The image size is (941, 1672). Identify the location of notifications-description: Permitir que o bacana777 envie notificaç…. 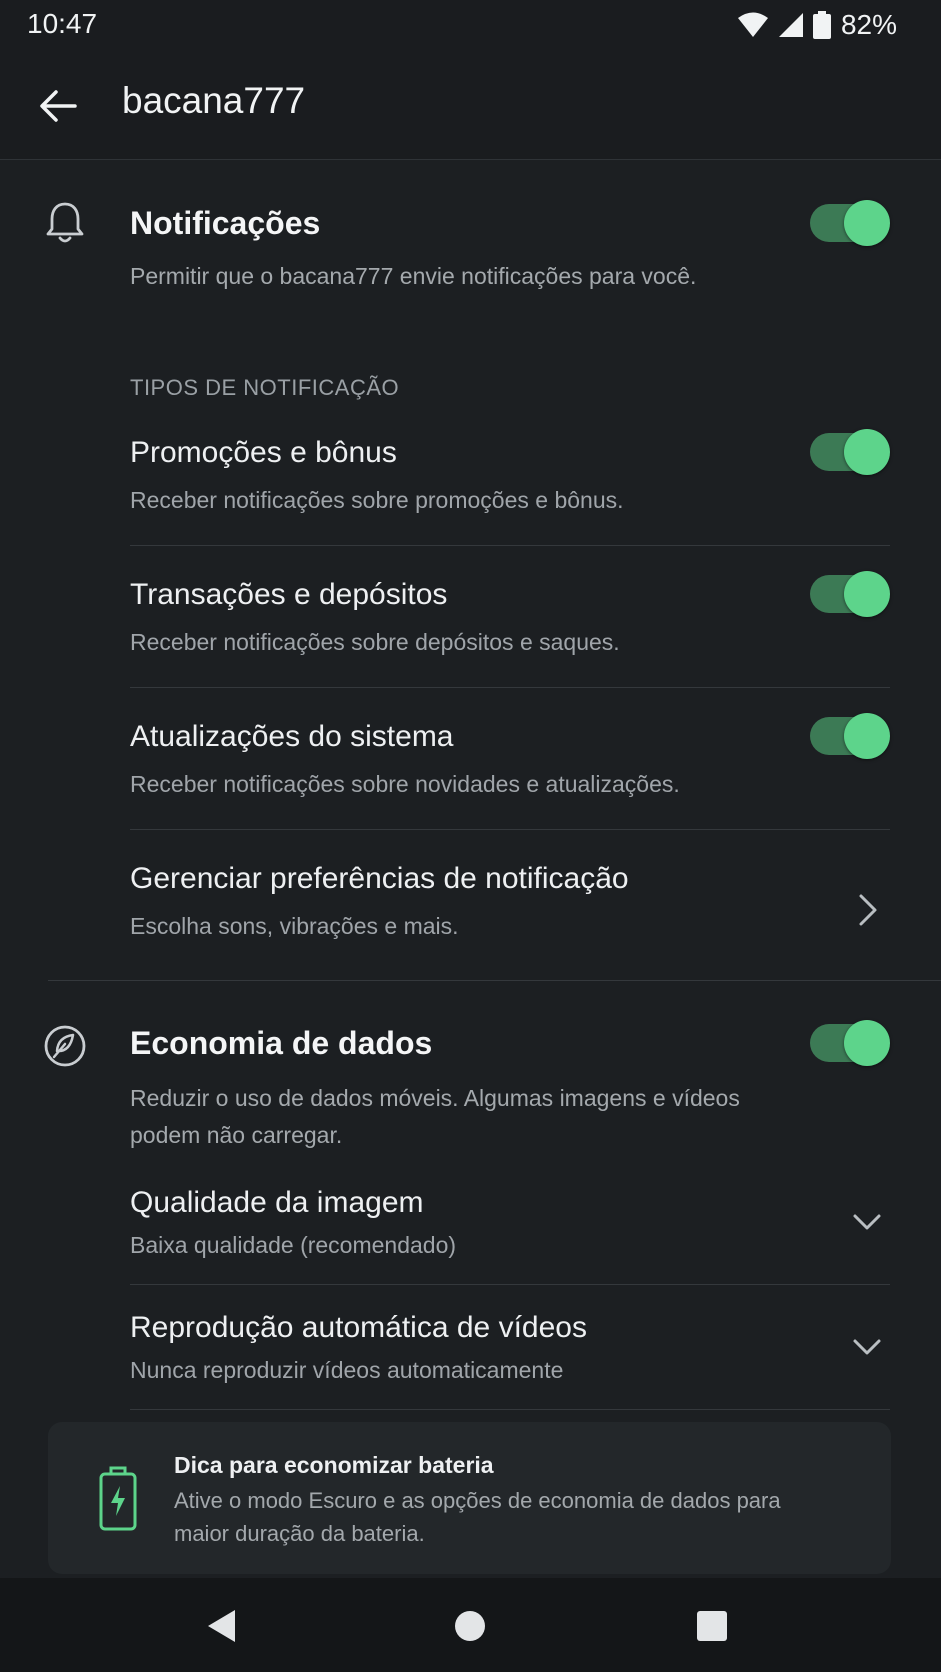
(413, 276).